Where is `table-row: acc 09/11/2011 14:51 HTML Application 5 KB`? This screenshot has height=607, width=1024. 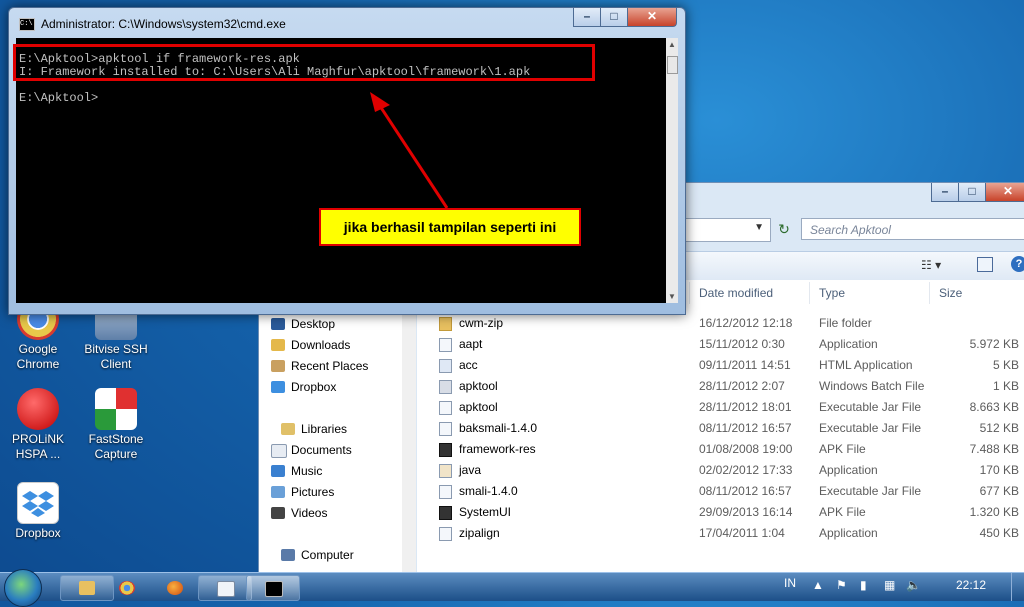 table-row: acc 09/11/2011 14:51 HTML Application 5 KB is located at coordinates (720, 365).